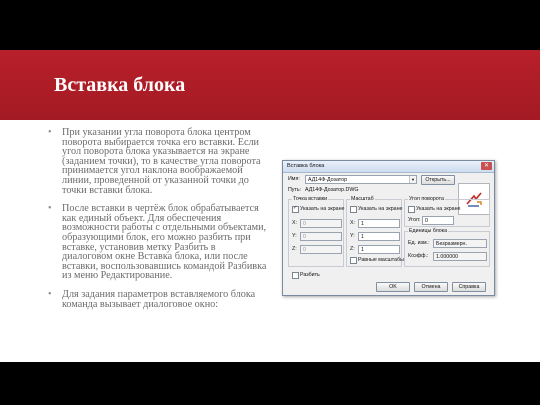  What do you see at coordinates (321, 236) in the screenshot?
I see `insertion-y-input: 0` at bounding box center [321, 236].